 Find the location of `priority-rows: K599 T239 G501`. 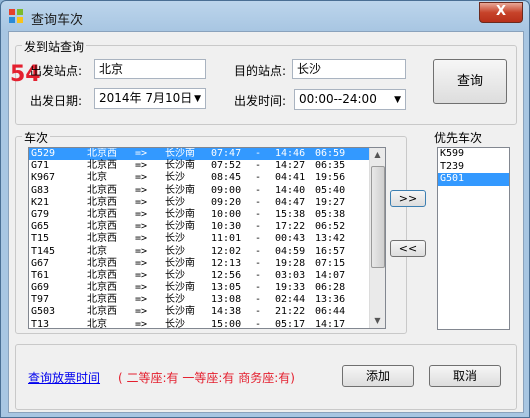

priority-rows: K599 T239 G501 is located at coordinates (473, 167).